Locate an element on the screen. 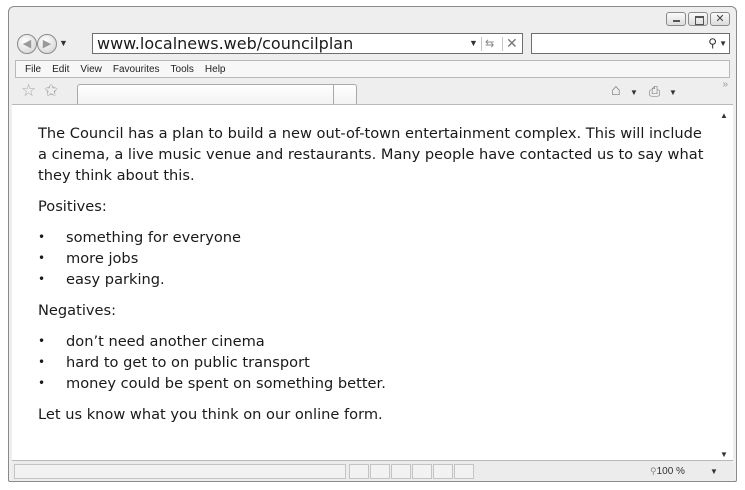 The height and width of the screenshot is (490, 745). menu-help: Help is located at coordinates (215, 69).